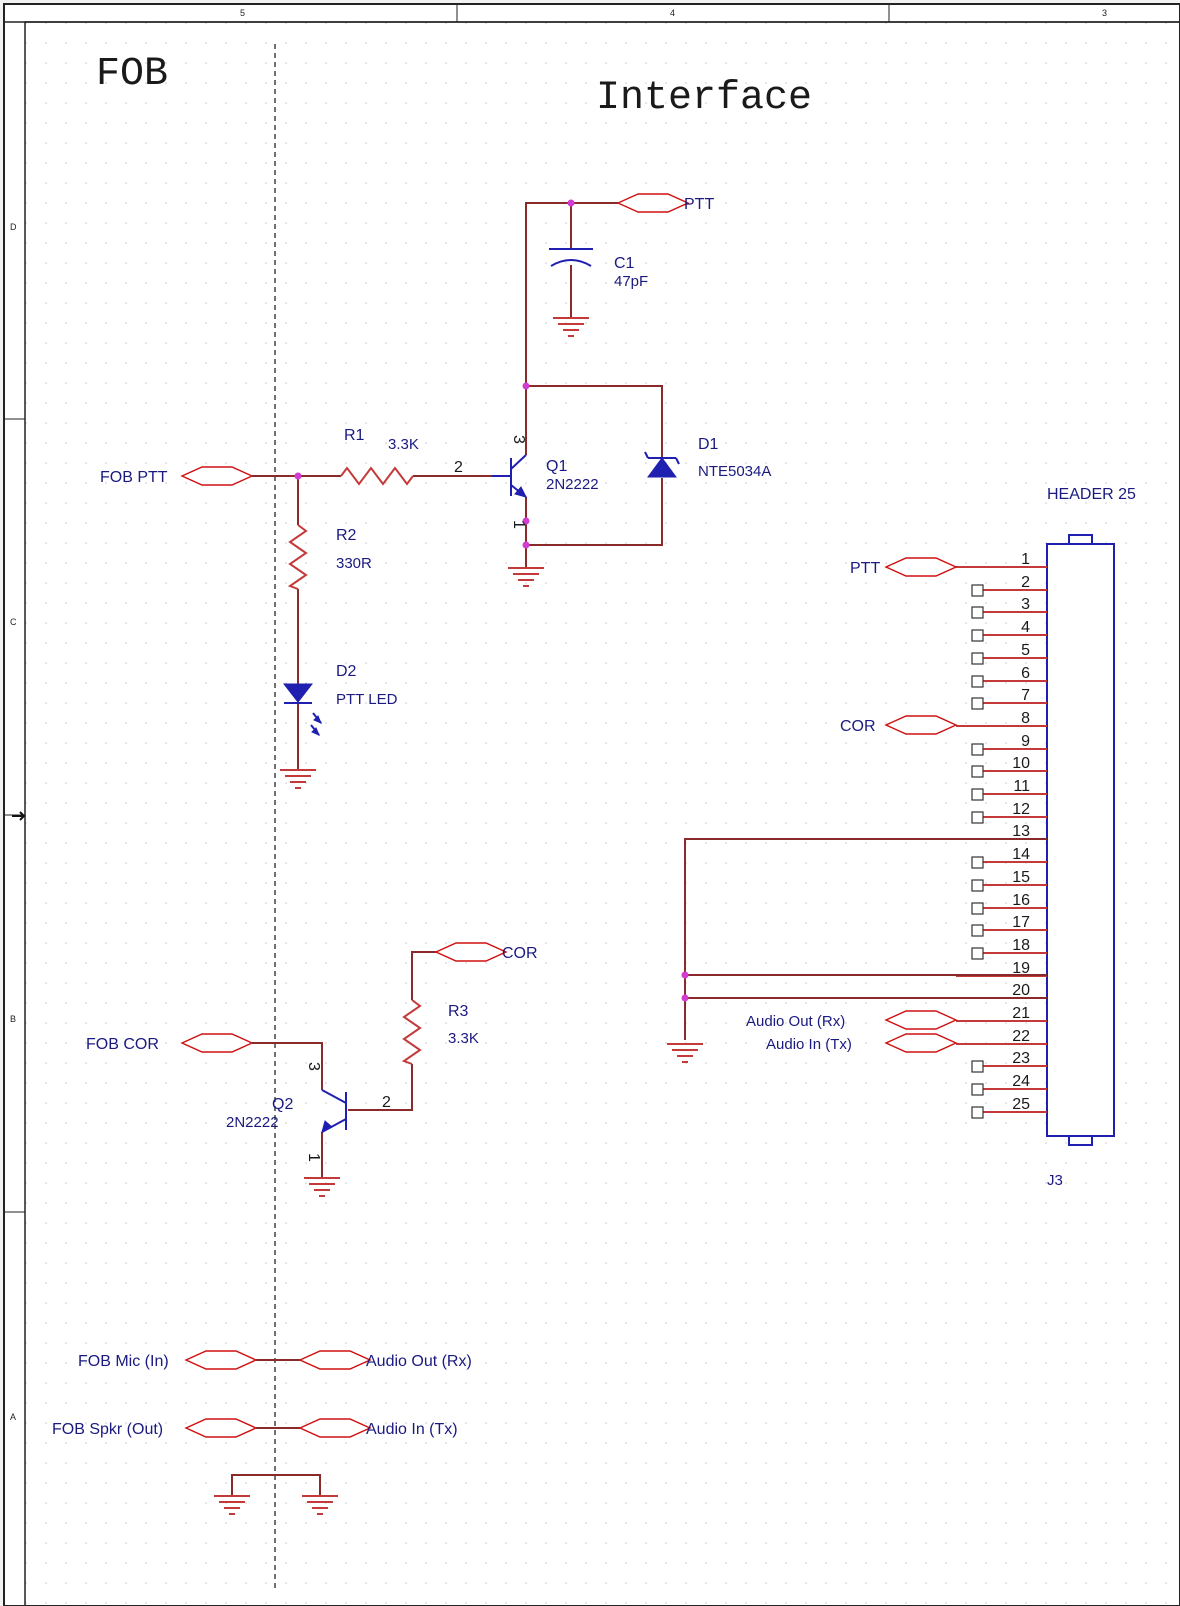  I want to click on header-pin-number: 25, so click(1021, 1104).